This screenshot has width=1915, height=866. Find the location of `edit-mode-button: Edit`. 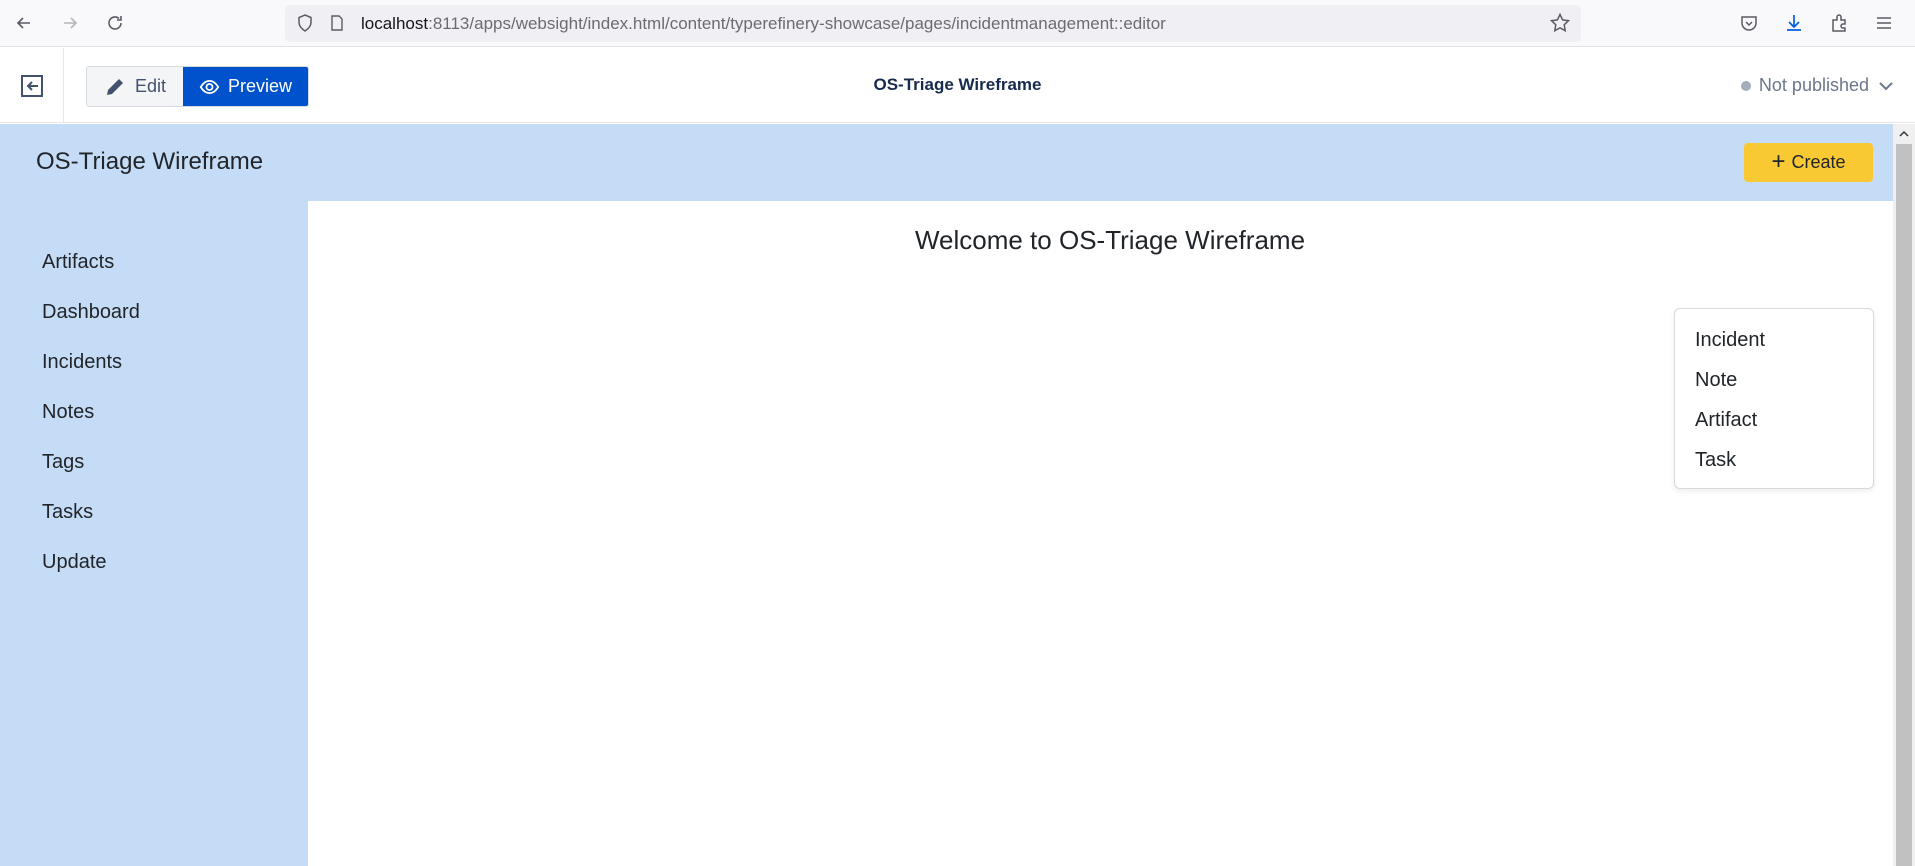

edit-mode-button: Edit is located at coordinates (135, 86).